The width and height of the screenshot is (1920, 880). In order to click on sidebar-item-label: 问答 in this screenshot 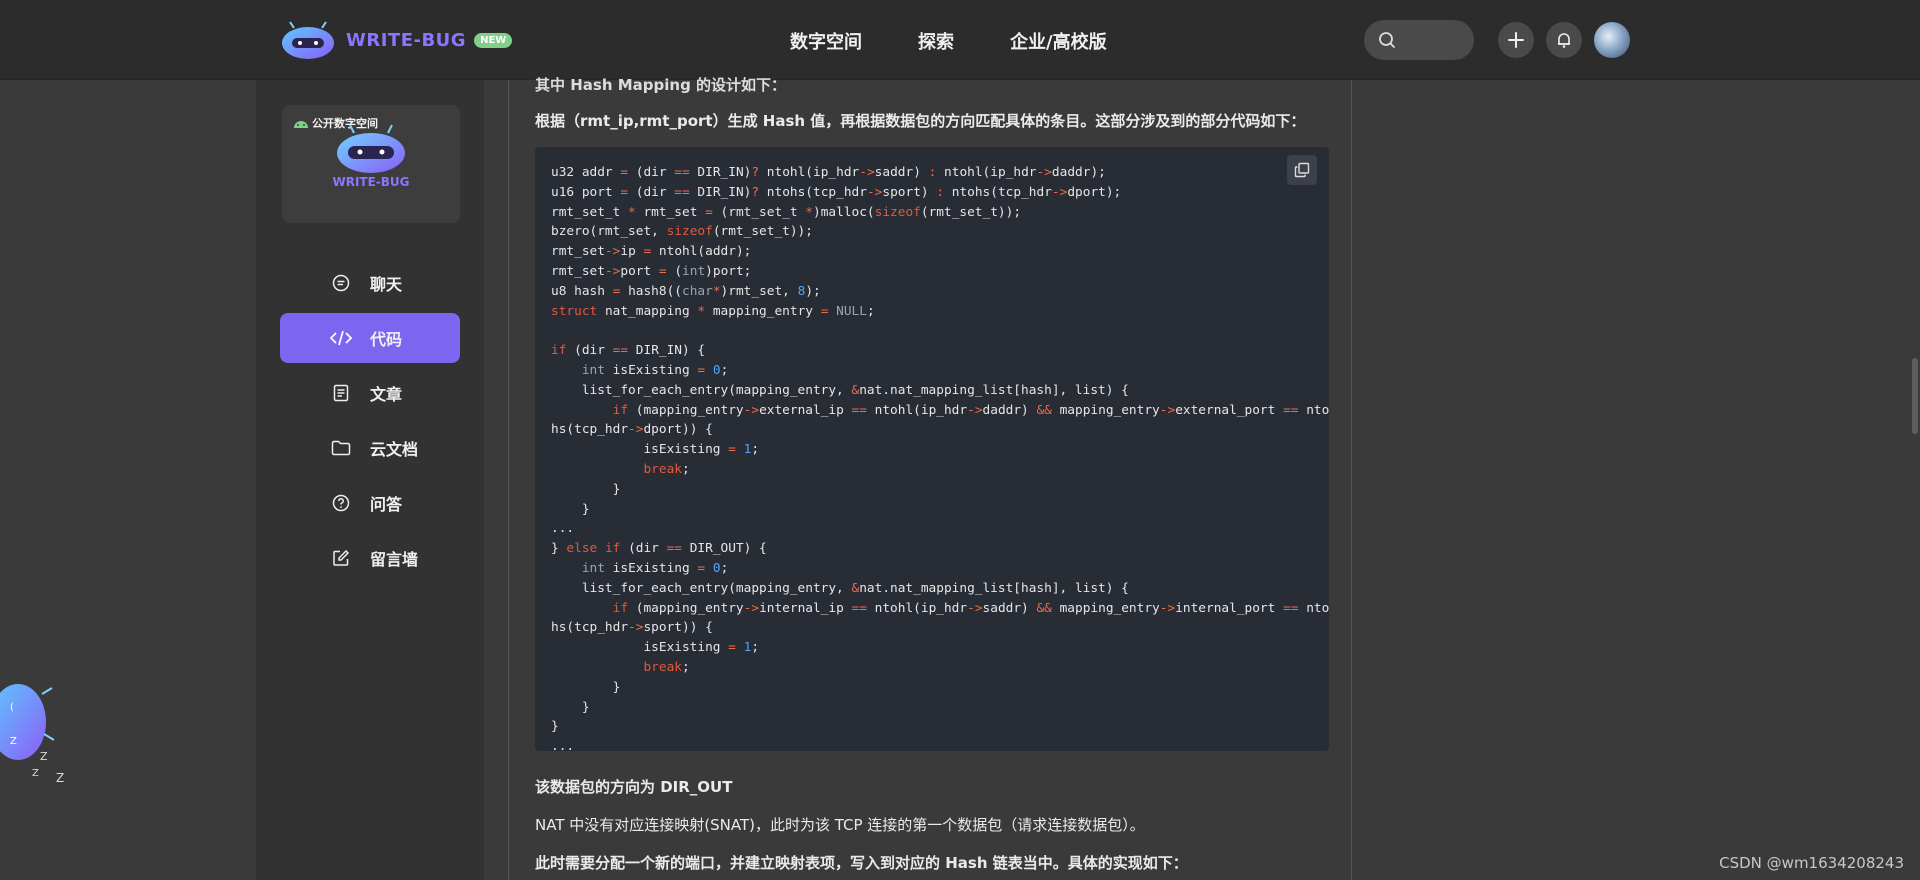, I will do `click(386, 504)`.